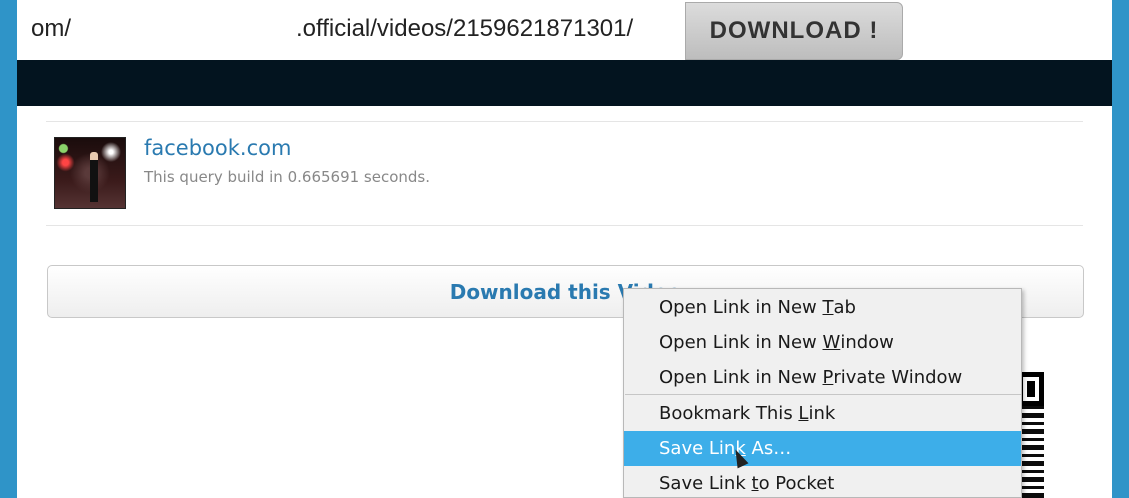  I want to click on menu-item-accel: t, so click(755, 483).